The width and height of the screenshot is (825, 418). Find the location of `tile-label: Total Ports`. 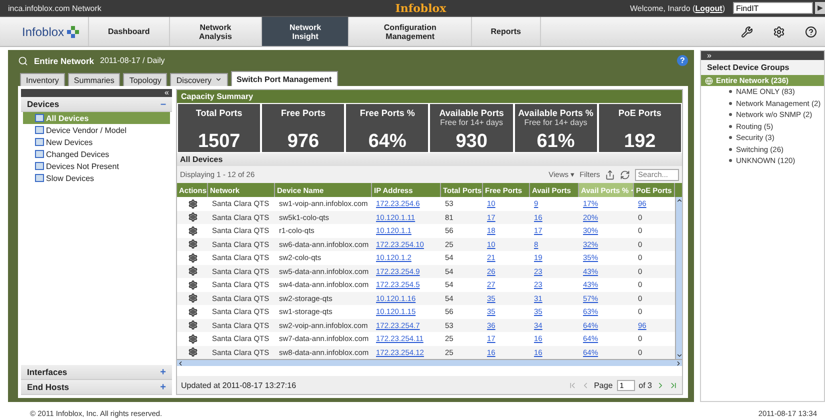

tile-label: Total Ports is located at coordinates (219, 113).